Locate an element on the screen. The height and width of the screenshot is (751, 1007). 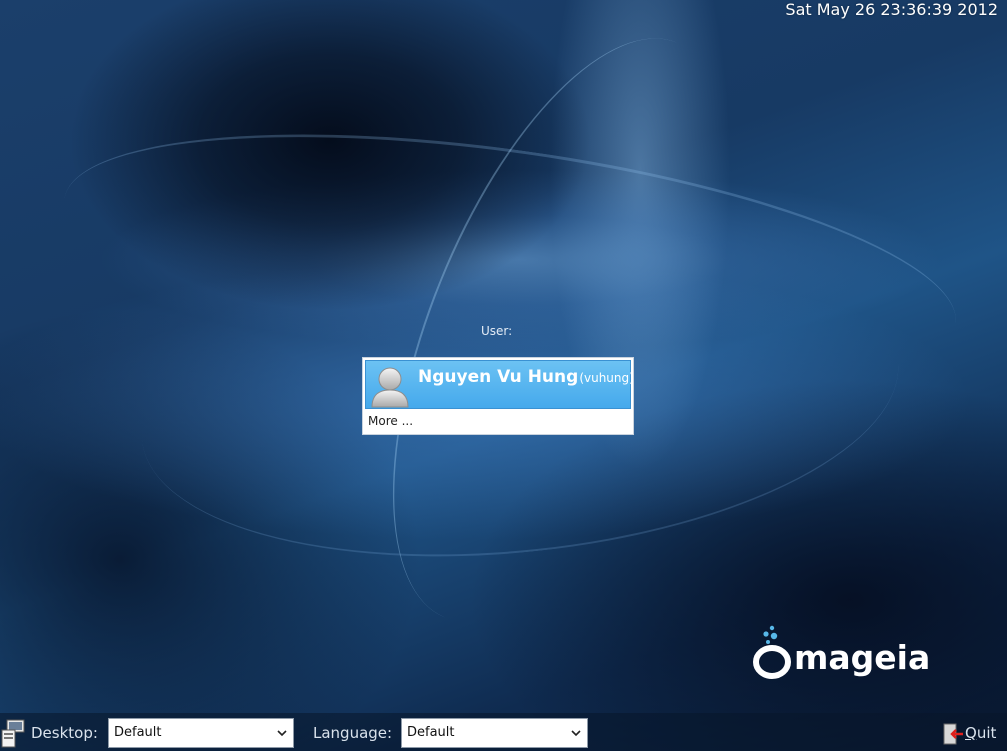
language-select: Default is located at coordinates (494, 733).